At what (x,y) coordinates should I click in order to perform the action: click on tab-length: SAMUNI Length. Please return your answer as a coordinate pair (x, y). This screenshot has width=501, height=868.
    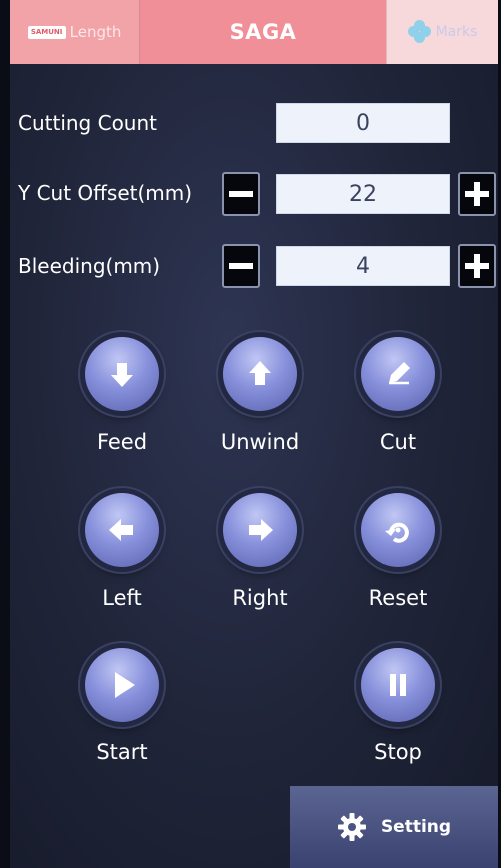
    Looking at the image, I should click on (75, 32).